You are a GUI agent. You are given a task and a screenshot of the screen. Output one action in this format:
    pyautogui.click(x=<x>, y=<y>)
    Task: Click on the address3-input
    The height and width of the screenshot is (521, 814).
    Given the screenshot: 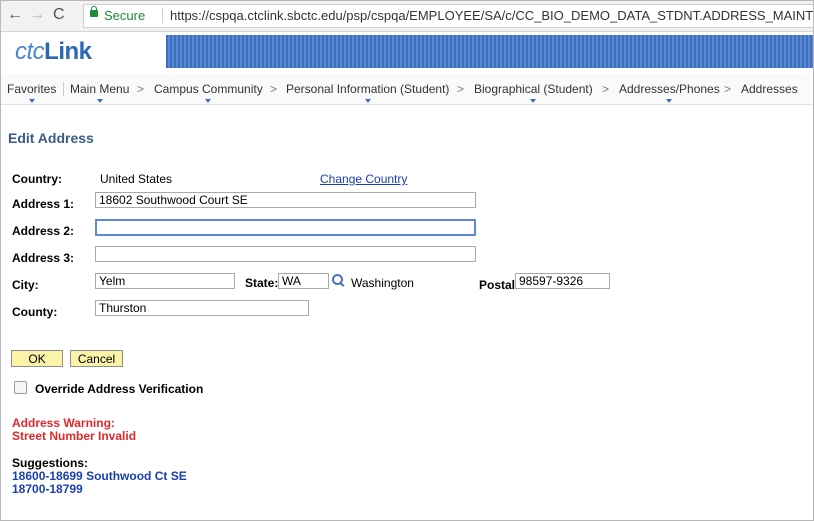 What is the action you would take?
    pyautogui.click(x=285, y=254)
    